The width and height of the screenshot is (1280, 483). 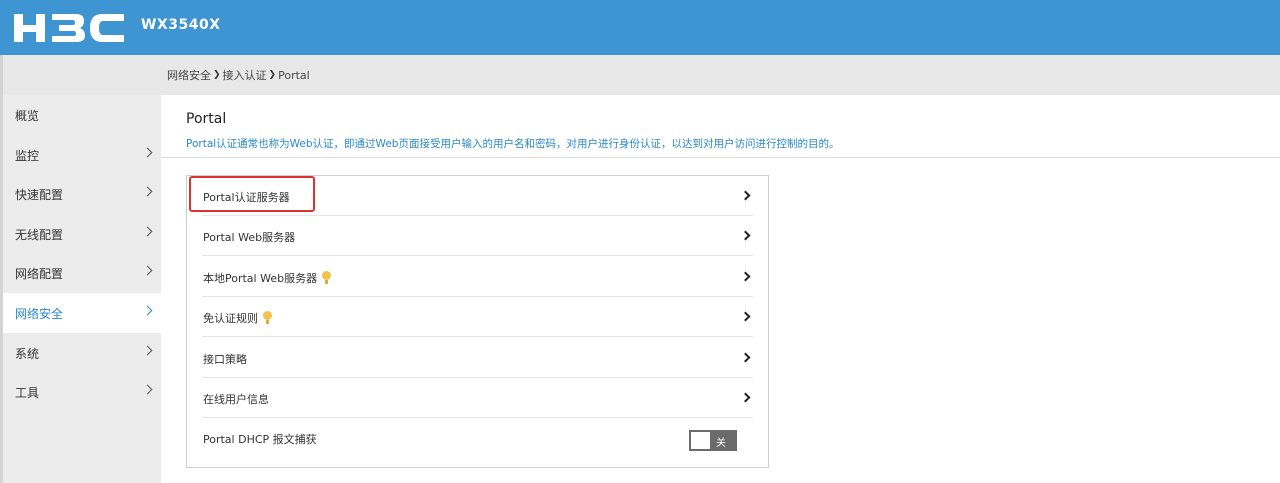 I want to click on breadcrumb-item-network-security: 网络安全, so click(x=189, y=75).